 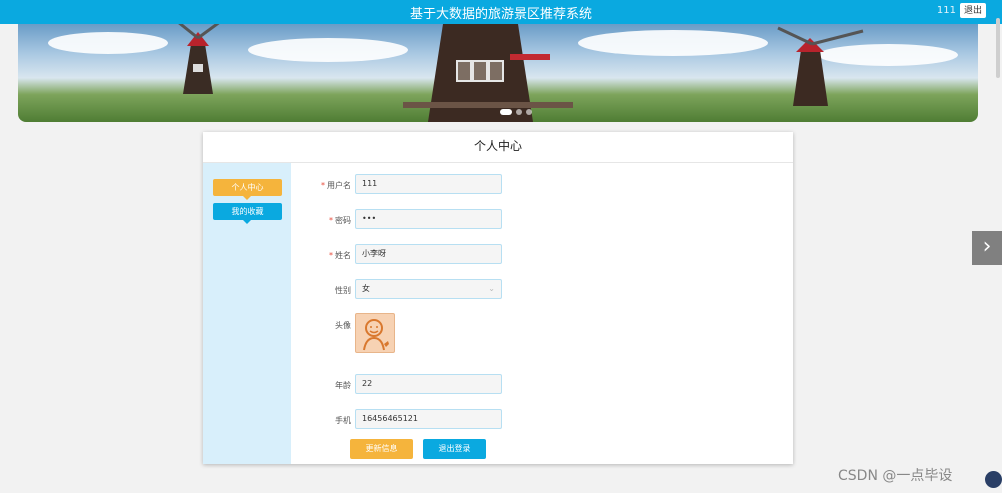 I want to click on carousel-next-button: ›, so click(x=987, y=248).